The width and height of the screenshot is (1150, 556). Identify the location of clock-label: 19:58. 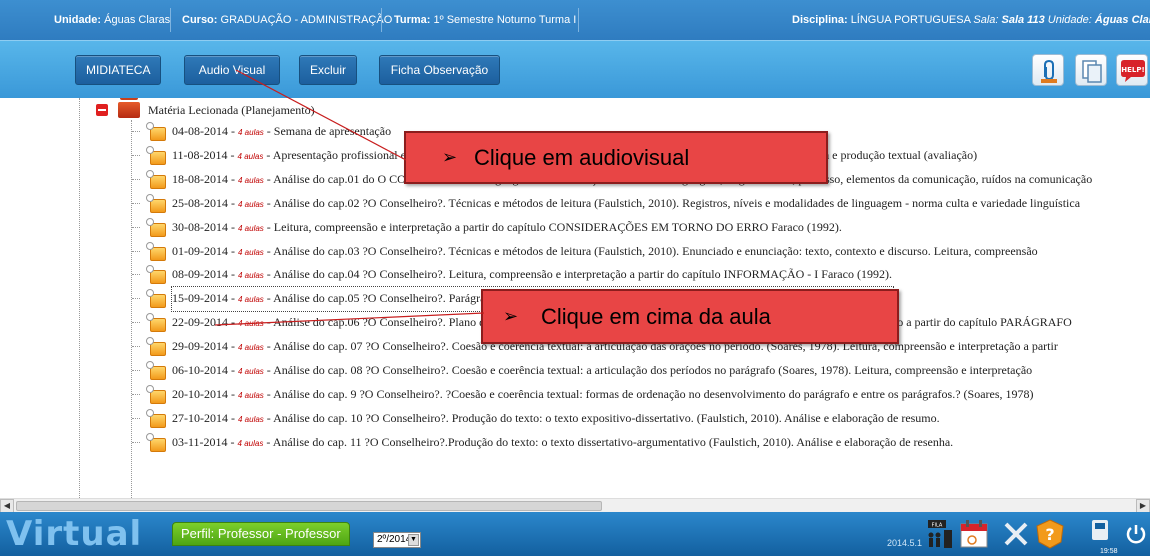
(1109, 551).